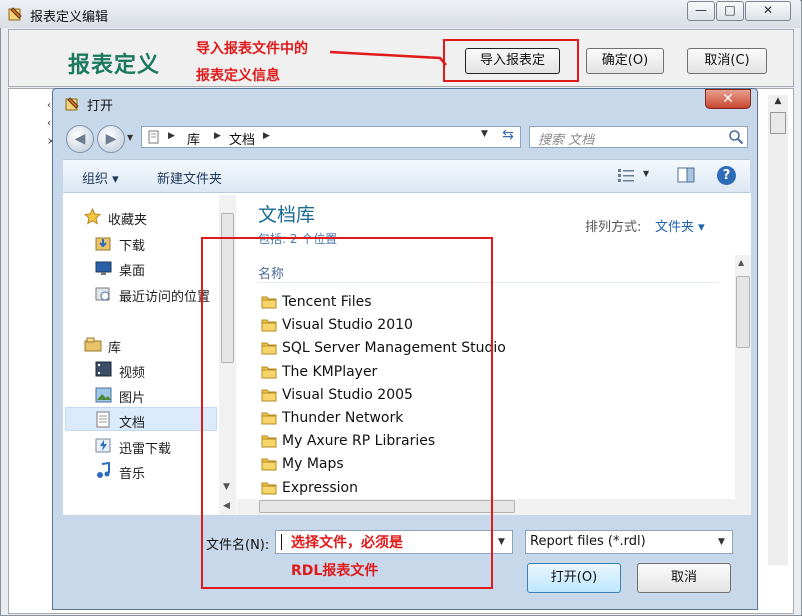 The image size is (802, 616). I want to click on back-button: ◀, so click(80, 139).